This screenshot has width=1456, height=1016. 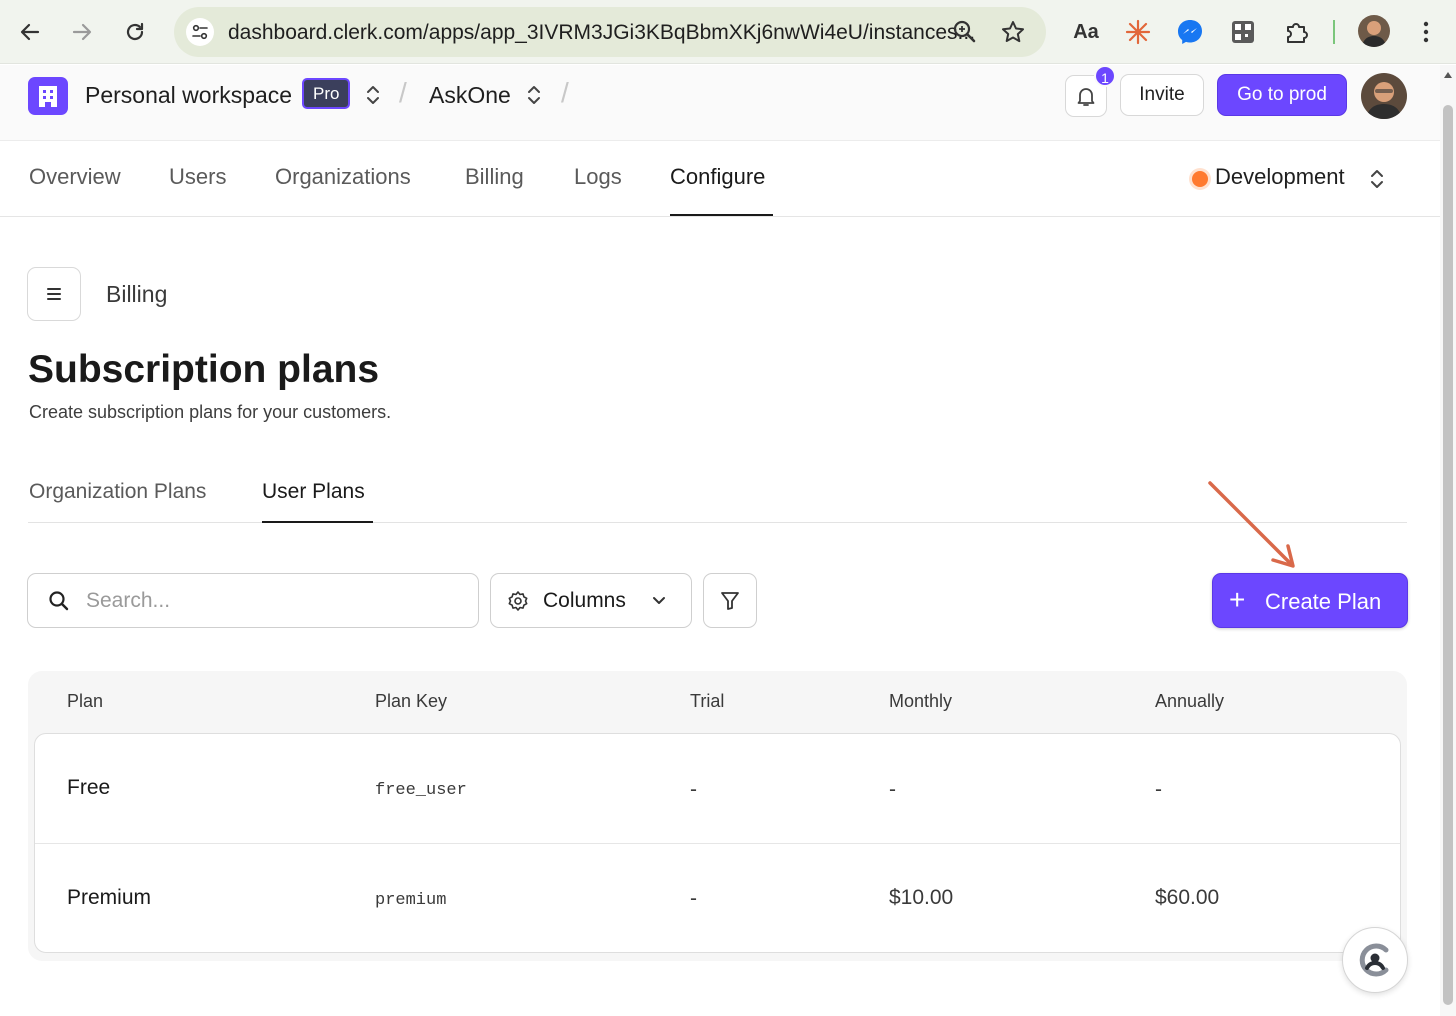 I want to click on messenger-extension-icon, so click(x=1190, y=32).